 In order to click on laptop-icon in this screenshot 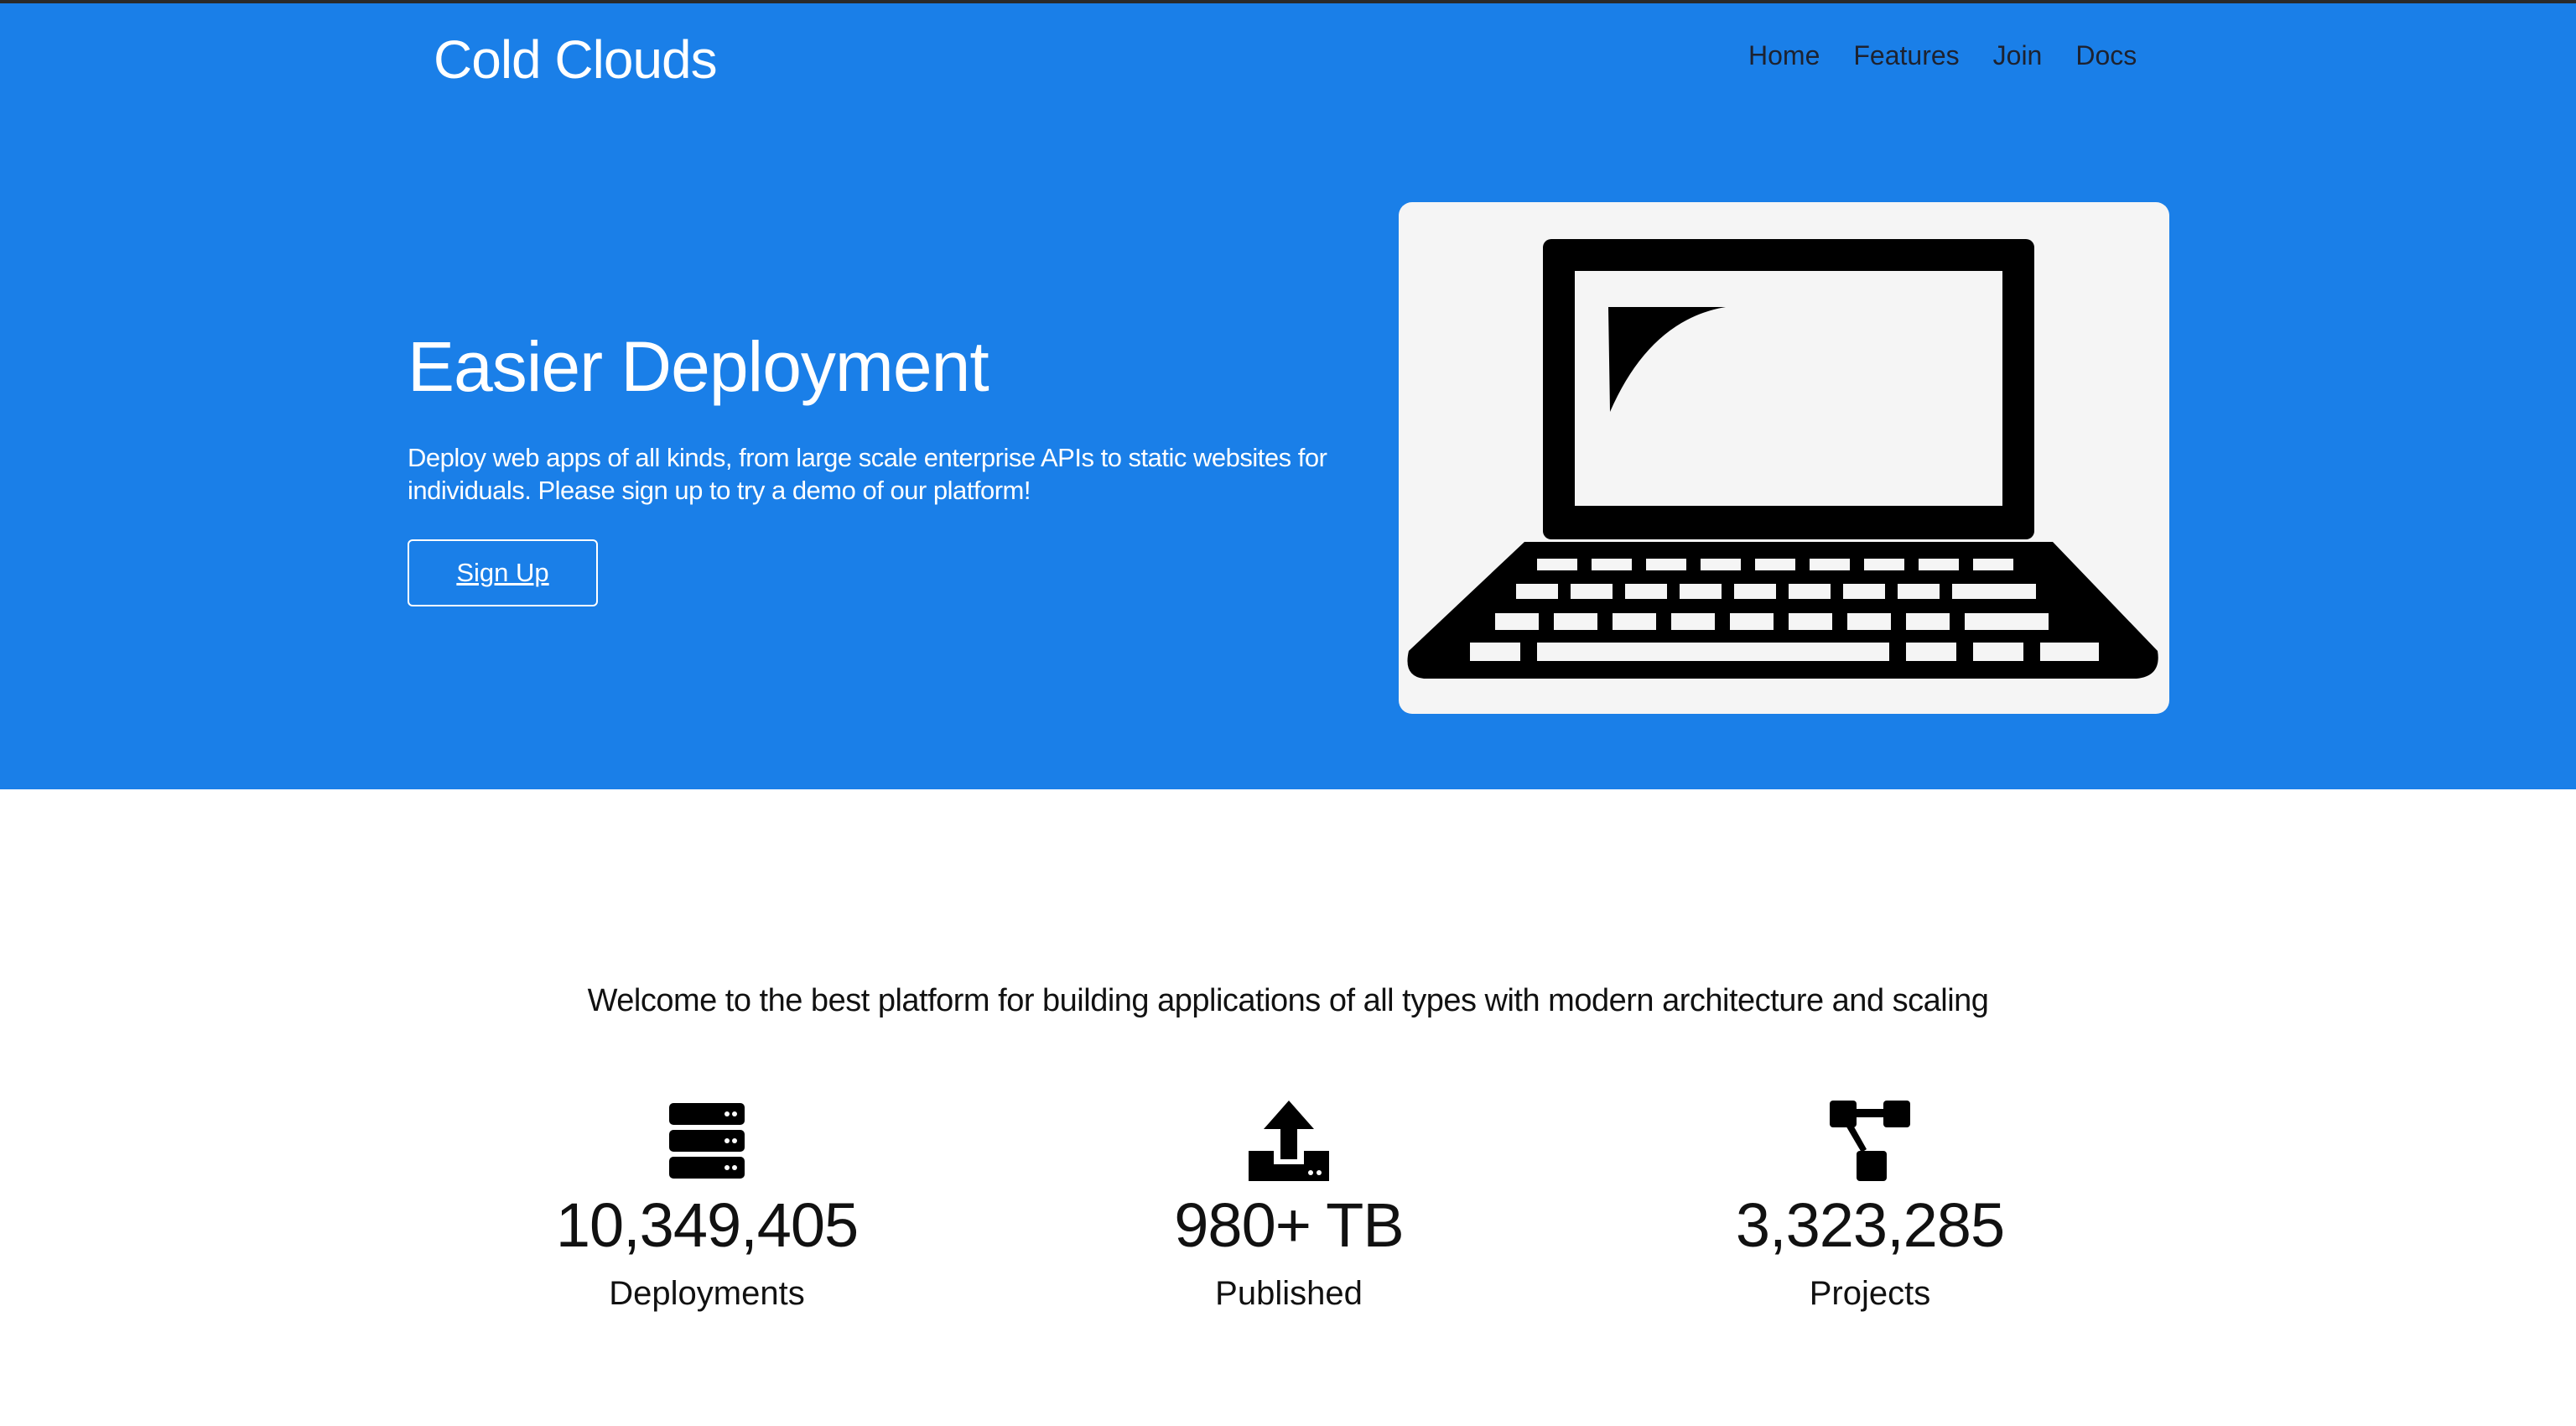, I will do `click(1782, 459)`.